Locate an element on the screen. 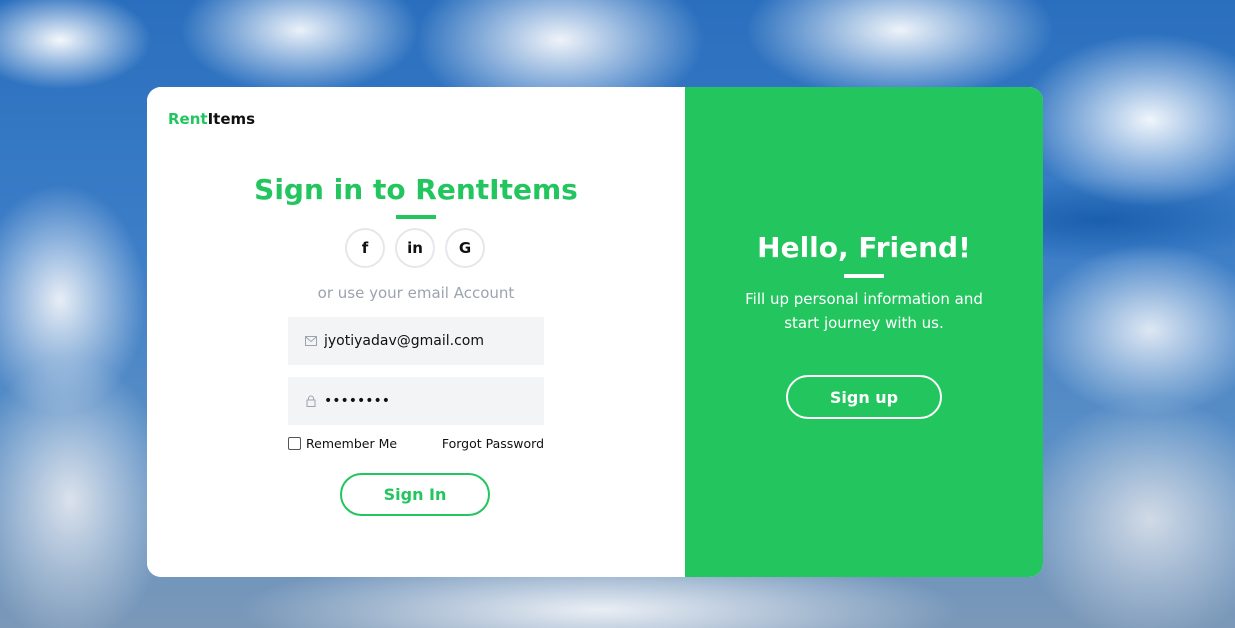 This screenshot has height=628, width=1235. social-login-group: f in G is located at coordinates (416, 249).